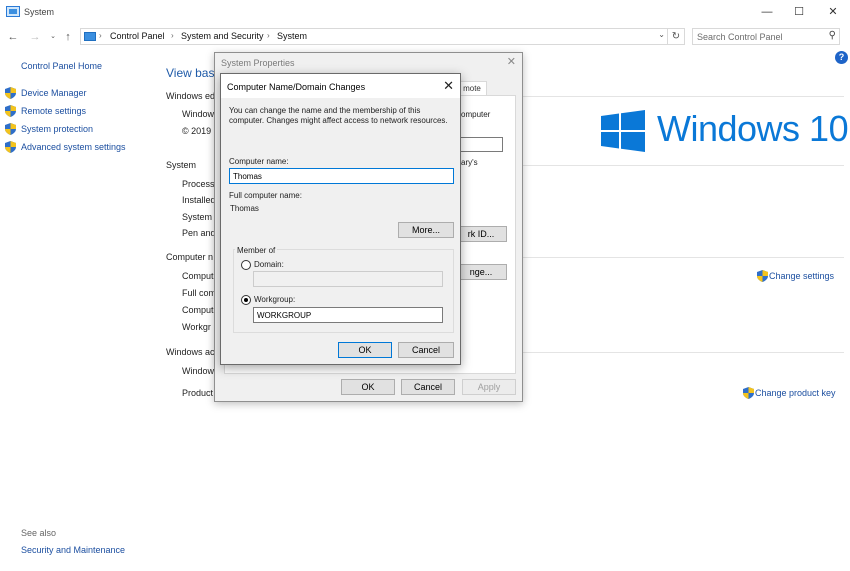 This screenshot has height=571, width=850. I want to click on back-arrow-icon: ←, so click(13, 37).